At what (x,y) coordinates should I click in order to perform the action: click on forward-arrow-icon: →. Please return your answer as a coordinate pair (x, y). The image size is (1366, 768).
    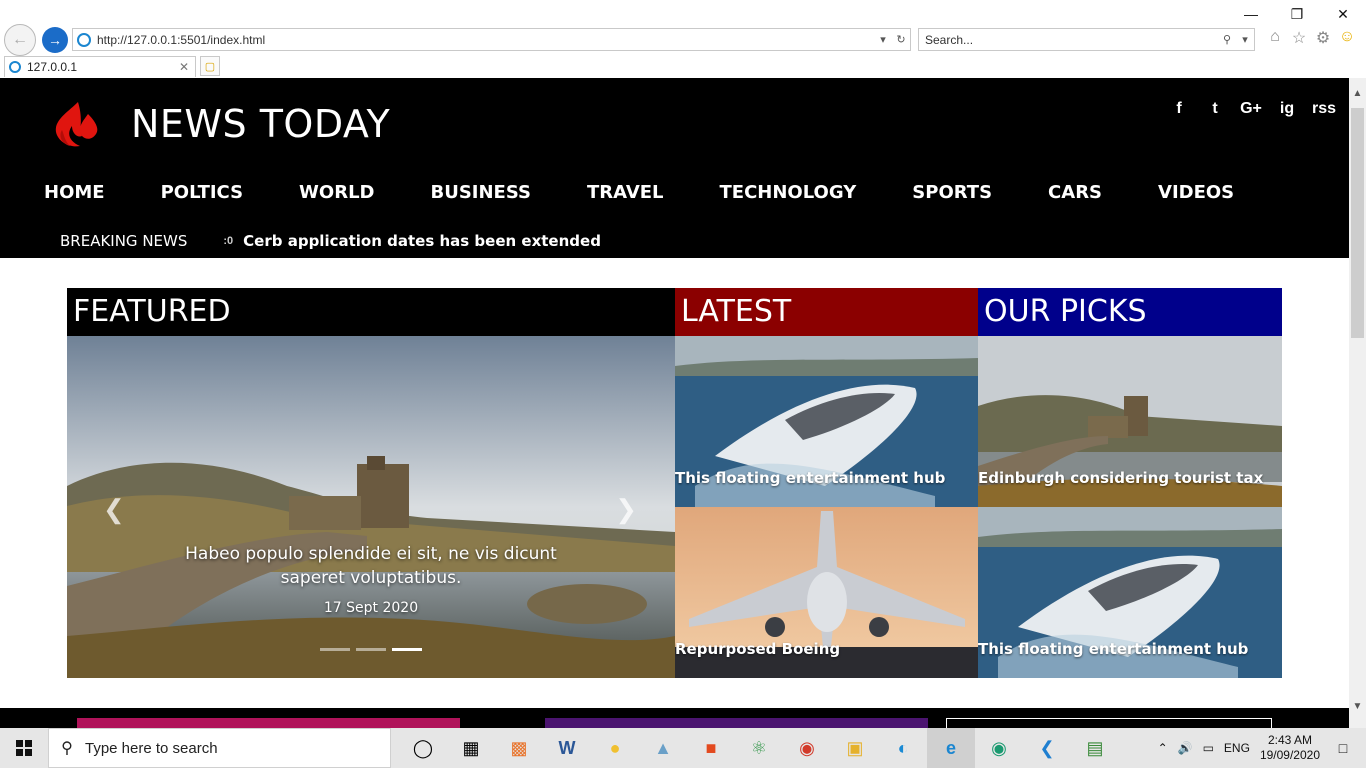
    Looking at the image, I should click on (55, 40).